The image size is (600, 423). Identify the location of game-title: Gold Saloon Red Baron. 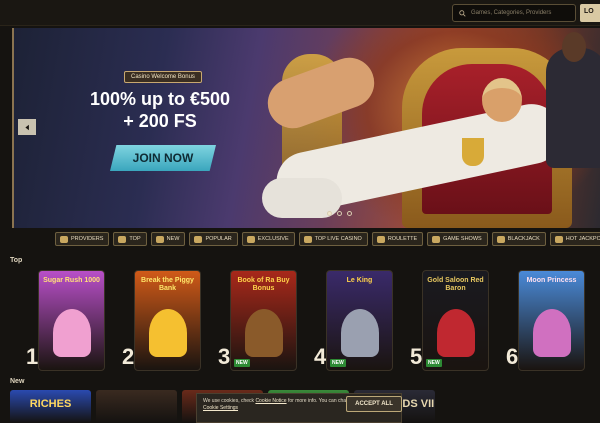
(455, 284).